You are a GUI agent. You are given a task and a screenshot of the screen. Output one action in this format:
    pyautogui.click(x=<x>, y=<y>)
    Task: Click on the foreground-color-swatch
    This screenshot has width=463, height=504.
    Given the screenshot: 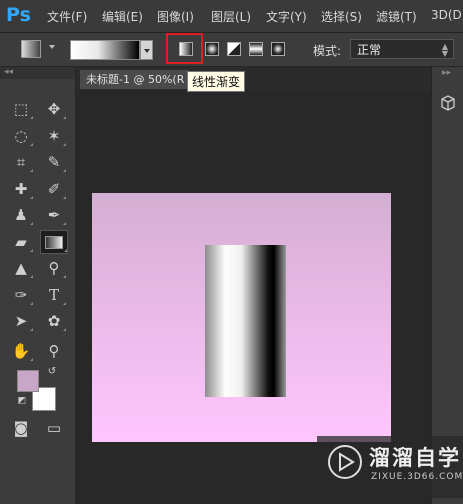 What is the action you would take?
    pyautogui.click(x=28, y=381)
    